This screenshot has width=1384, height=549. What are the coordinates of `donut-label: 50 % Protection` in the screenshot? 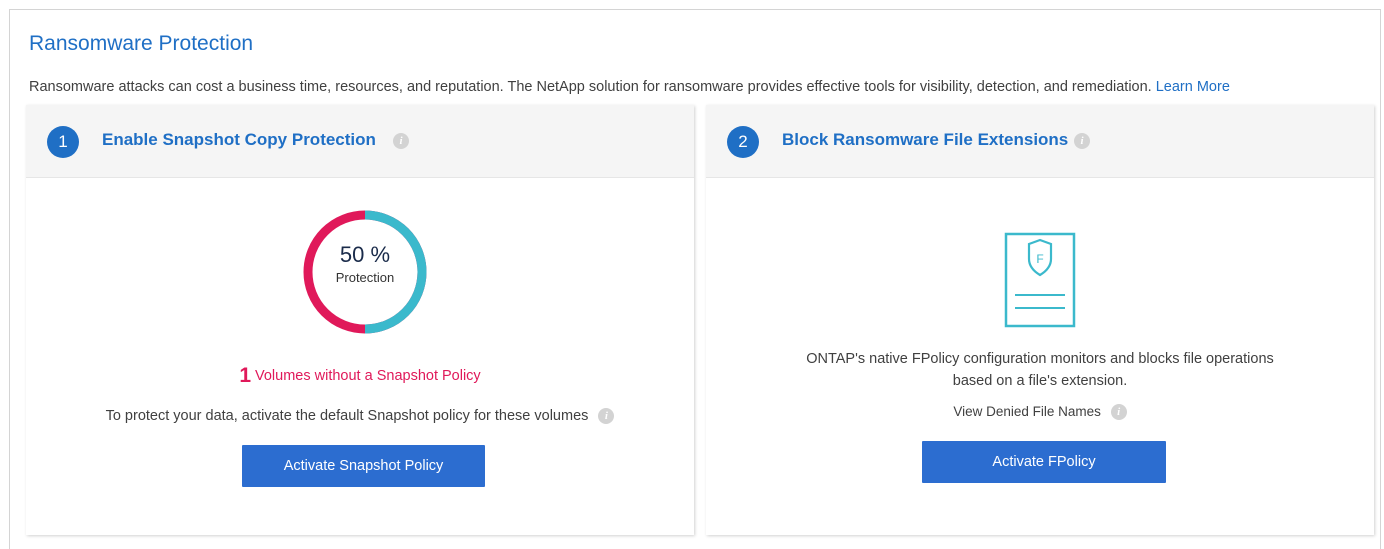 It's located at (365, 263).